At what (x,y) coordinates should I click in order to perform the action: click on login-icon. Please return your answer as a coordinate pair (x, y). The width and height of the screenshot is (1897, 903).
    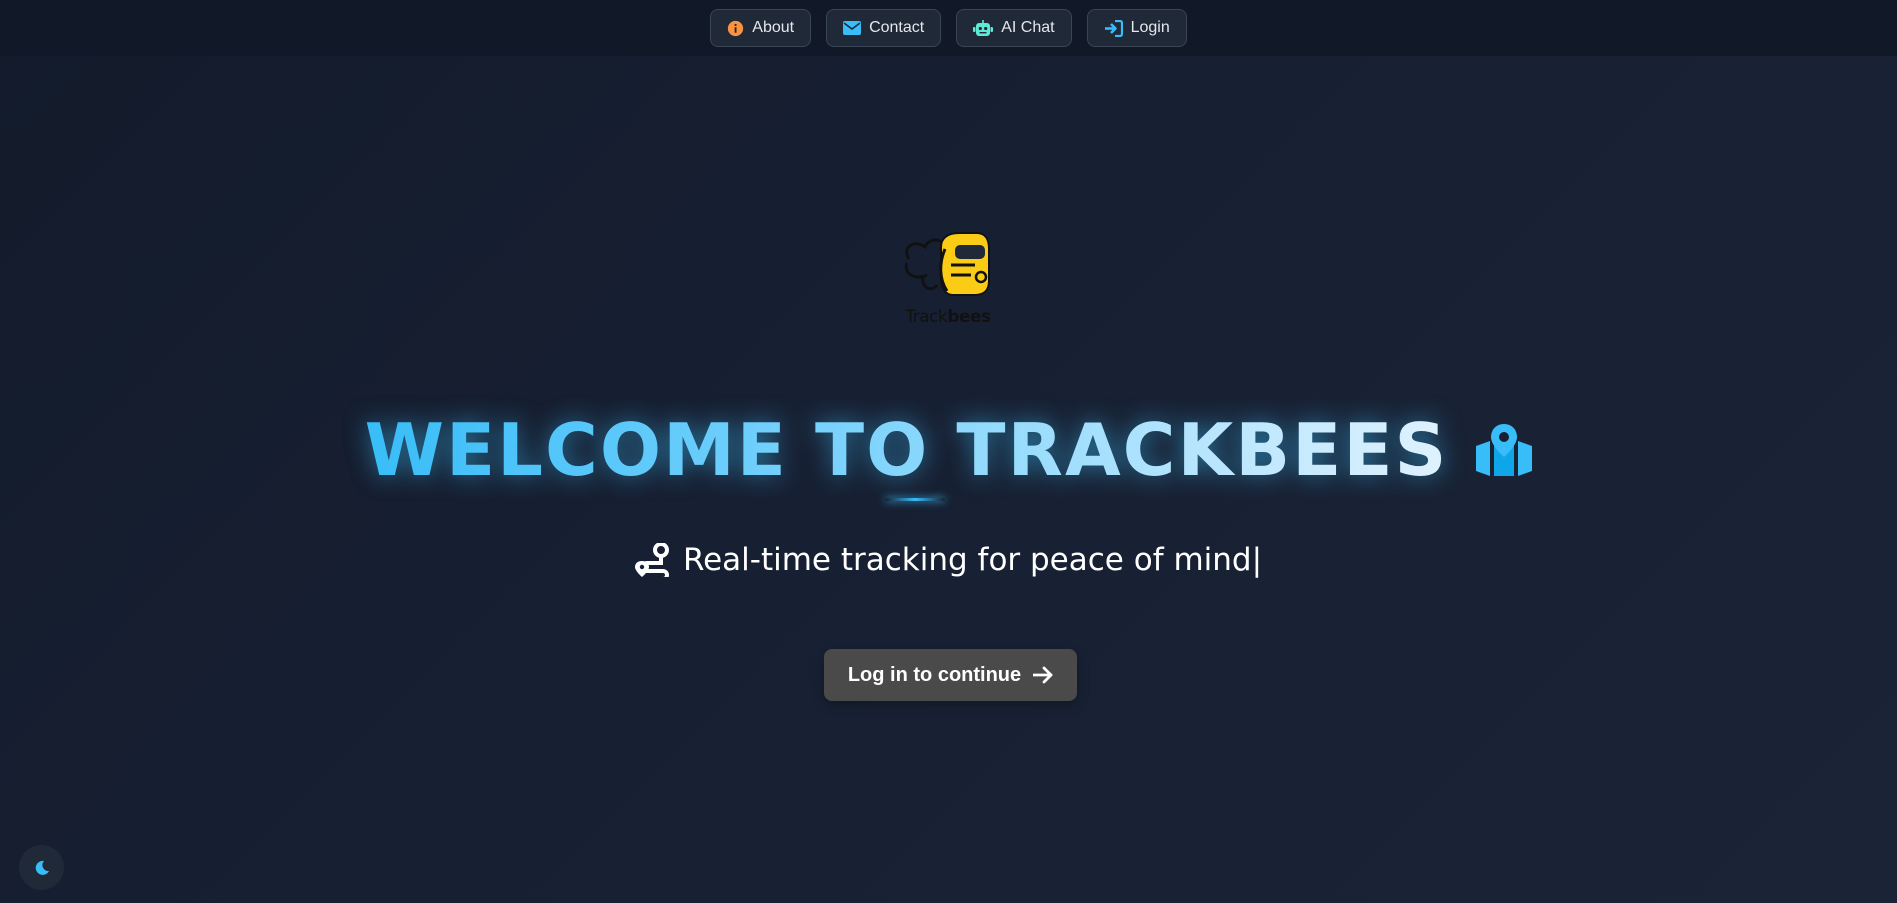
    Looking at the image, I should click on (1113, 28).